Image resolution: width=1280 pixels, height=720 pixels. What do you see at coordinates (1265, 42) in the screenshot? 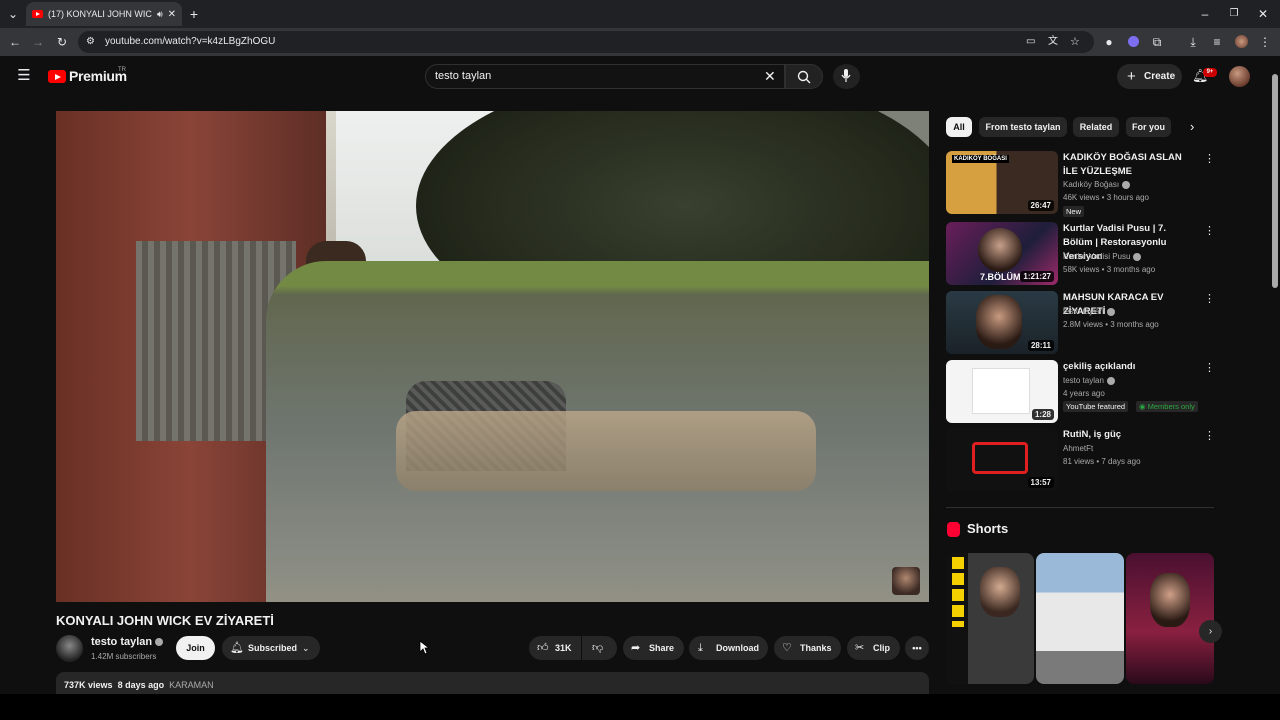
I see `browser-menu-icon: ⋮` at bounding box center [1265, 42].